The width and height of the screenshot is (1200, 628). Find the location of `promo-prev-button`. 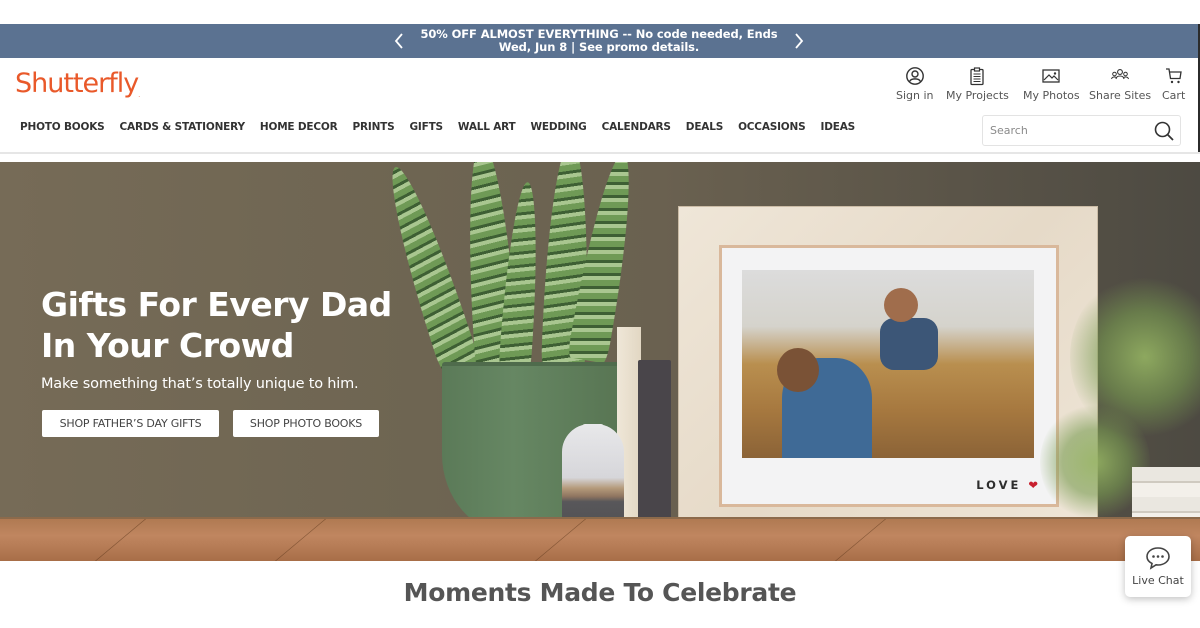

promo-prev-button is located at coordinates (399, 41).